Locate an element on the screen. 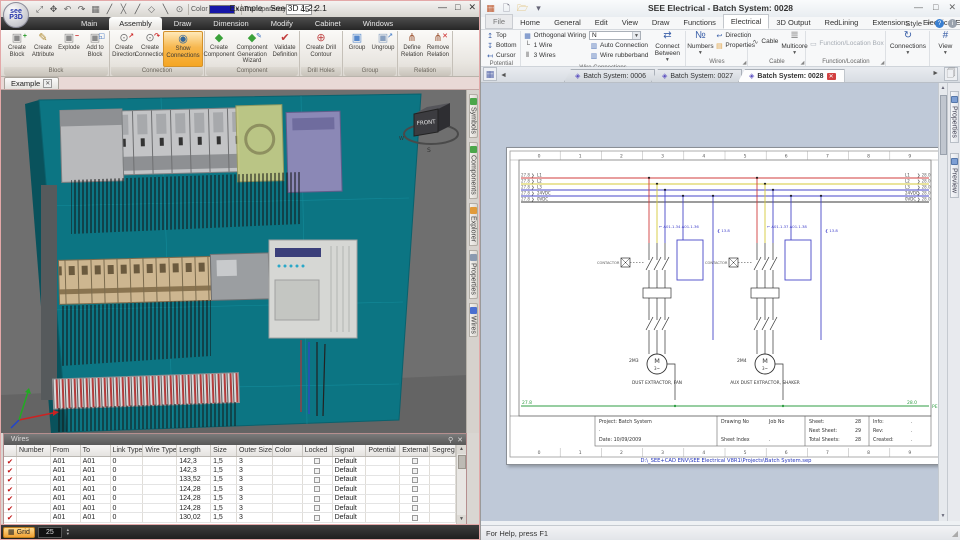 The width and height of the screenshot is (960, 540). create-connection-button: ⊙ ↷ Create Connection is located at coordinates (150, 49).